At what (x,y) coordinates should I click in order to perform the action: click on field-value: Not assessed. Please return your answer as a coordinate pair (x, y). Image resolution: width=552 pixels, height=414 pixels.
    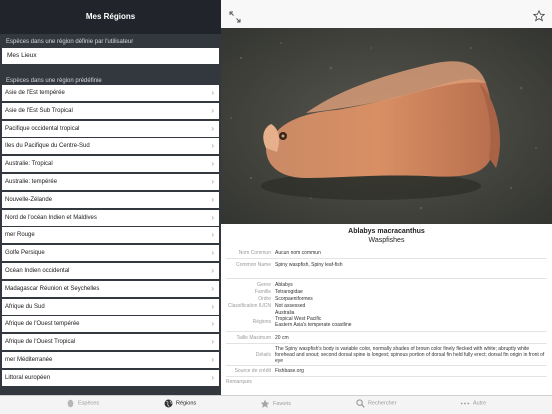
    Looking at the image, I should click on (290, 306).